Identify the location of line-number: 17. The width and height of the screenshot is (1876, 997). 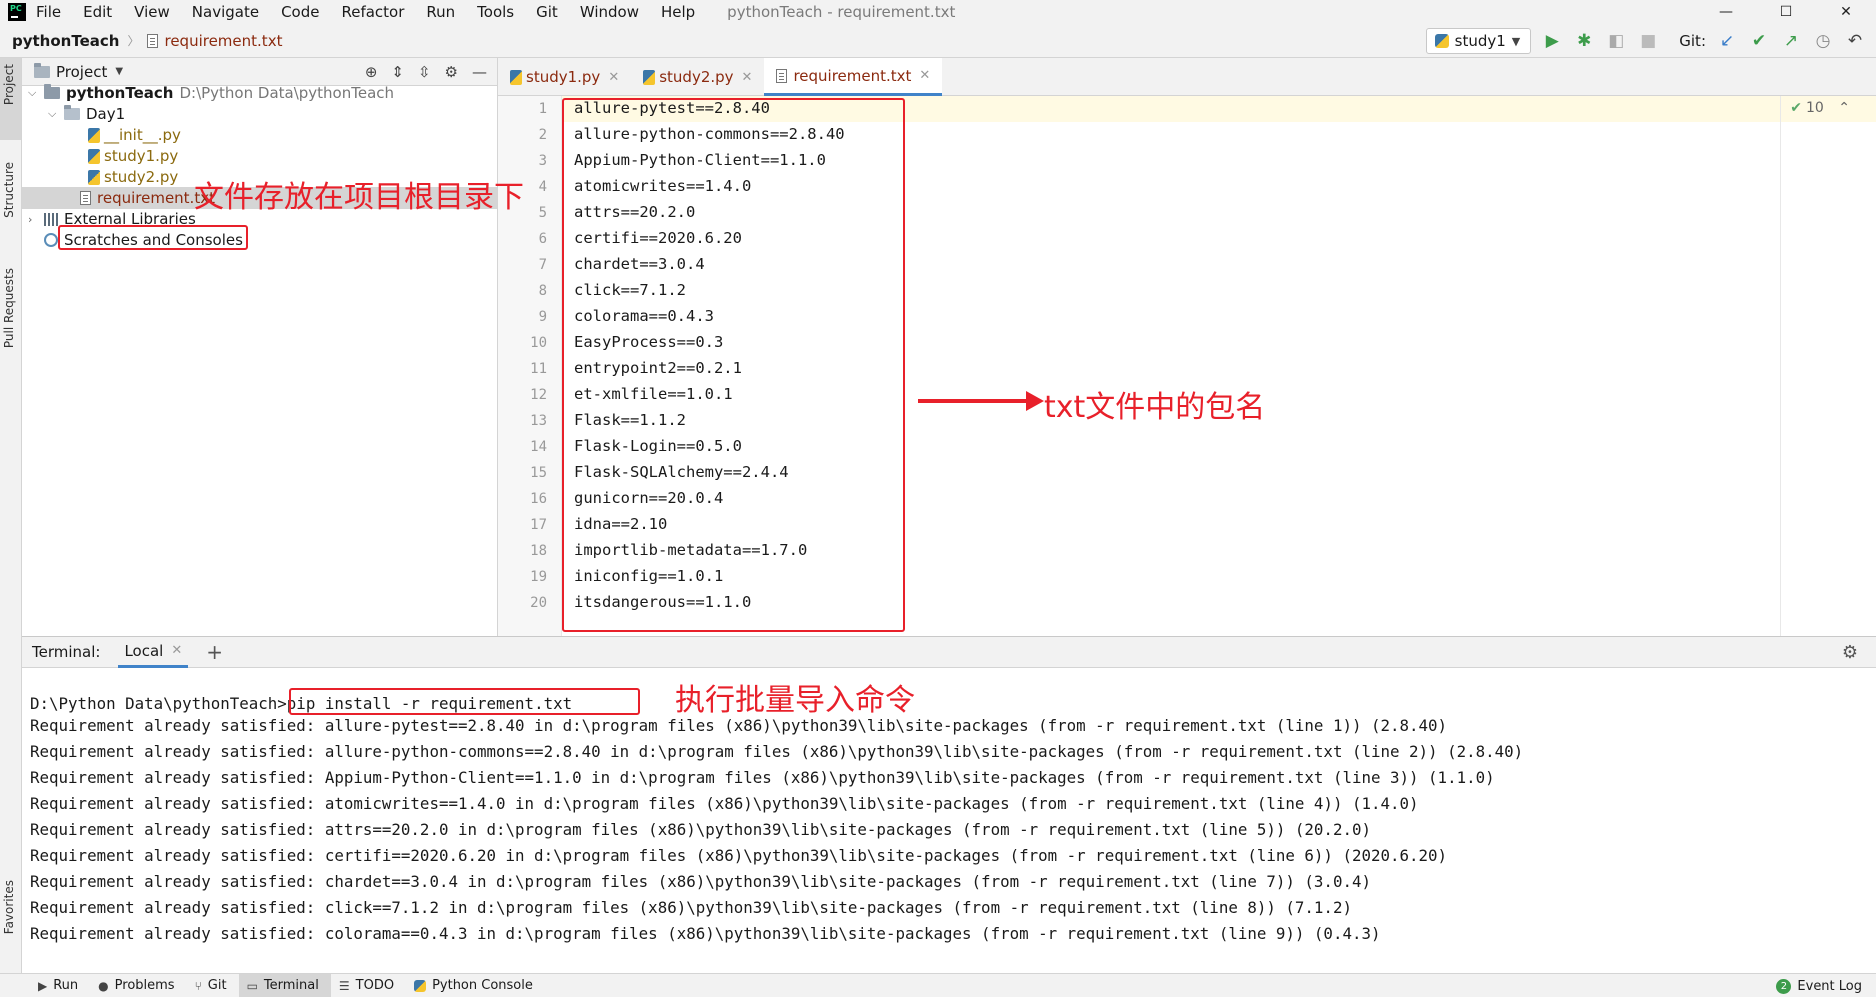
(538, 525).